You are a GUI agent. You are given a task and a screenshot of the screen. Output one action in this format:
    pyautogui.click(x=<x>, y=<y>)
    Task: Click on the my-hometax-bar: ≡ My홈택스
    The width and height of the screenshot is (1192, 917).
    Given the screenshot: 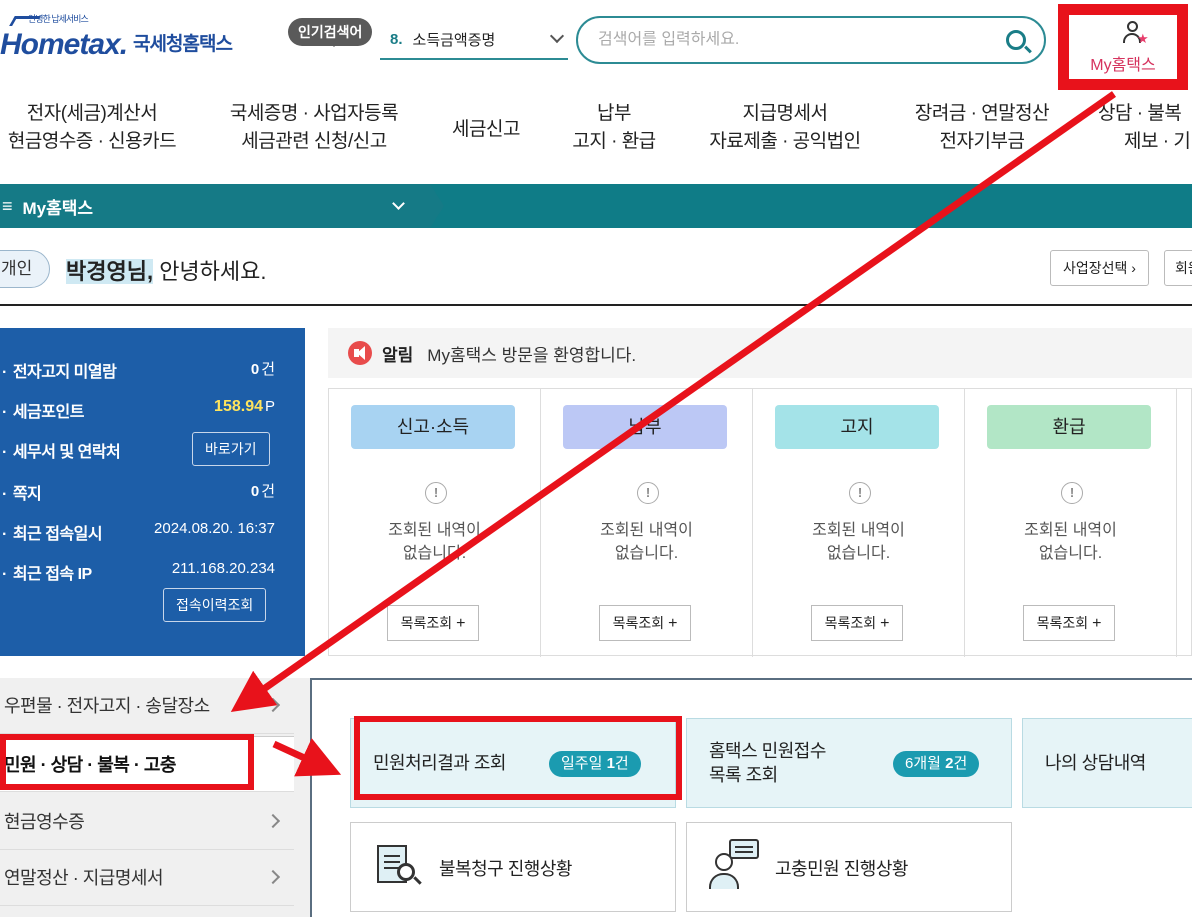 What is the action you would take?
    pyautogui.click(x=596, y=206)
    